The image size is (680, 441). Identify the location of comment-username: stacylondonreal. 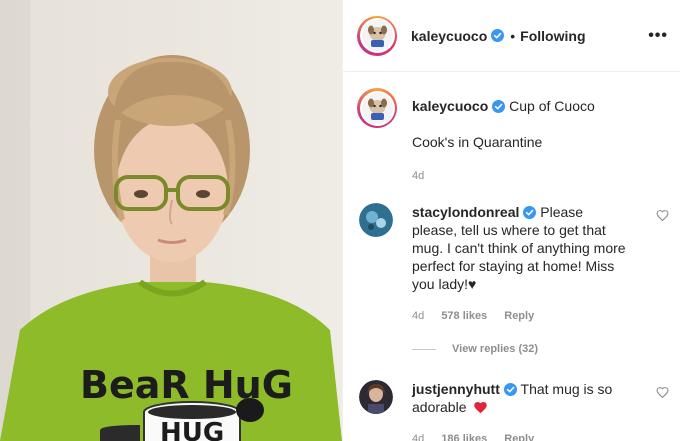
(465, 212).